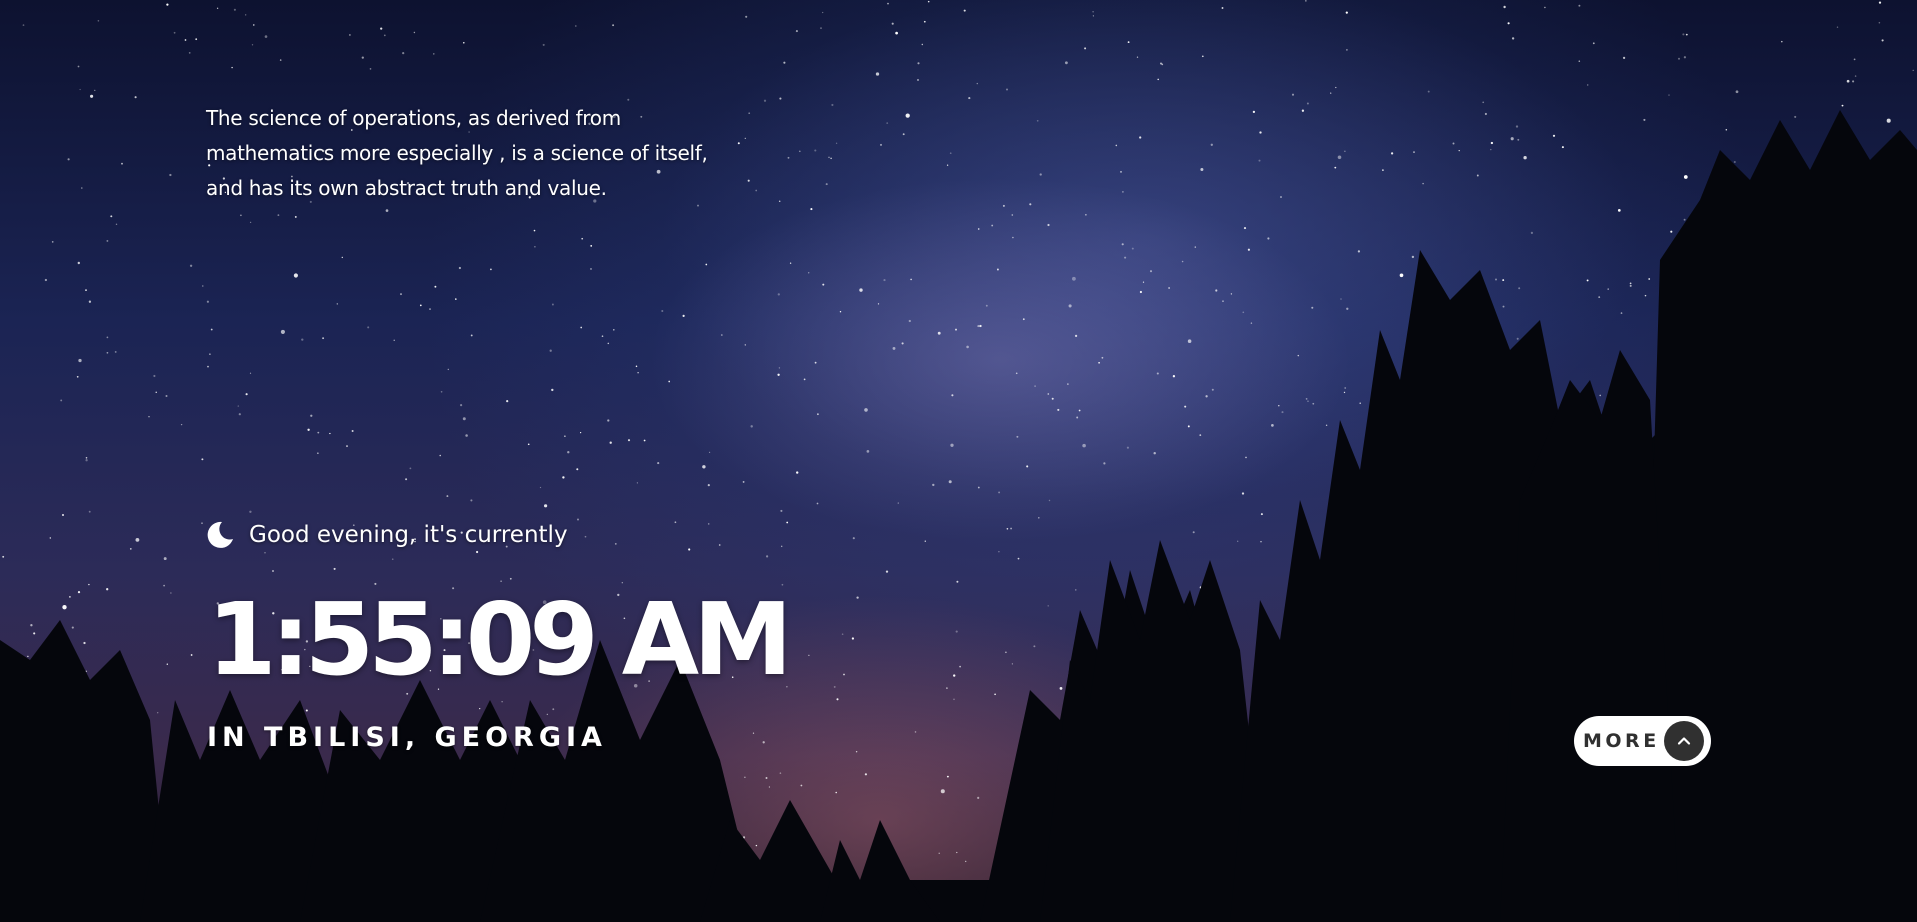 The image size is (1917, 922). I want to click on location-text: IN TBILISI, GEORGIA, so click(407, 737).